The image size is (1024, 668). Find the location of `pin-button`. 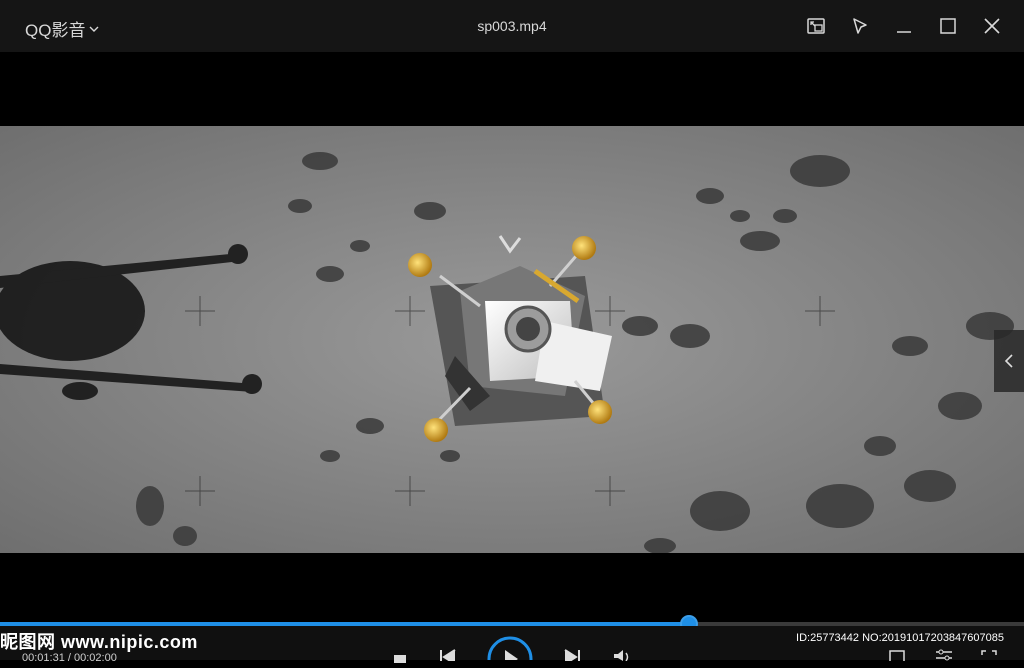

pin-button is located at coordinates (860, 26).